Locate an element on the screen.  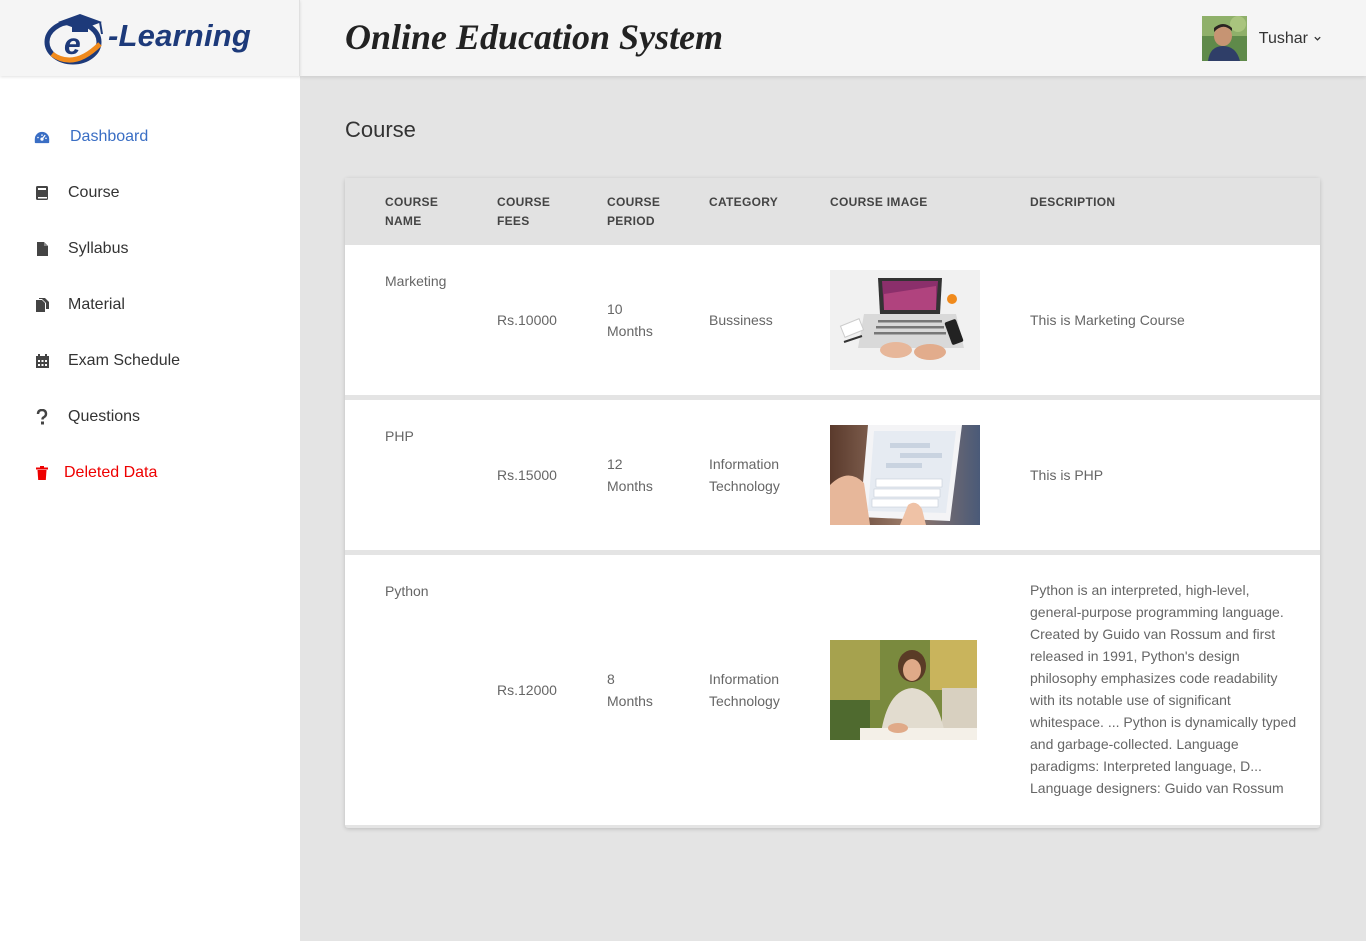
user-menu: Tushar is located at coordinates (1261, 38).